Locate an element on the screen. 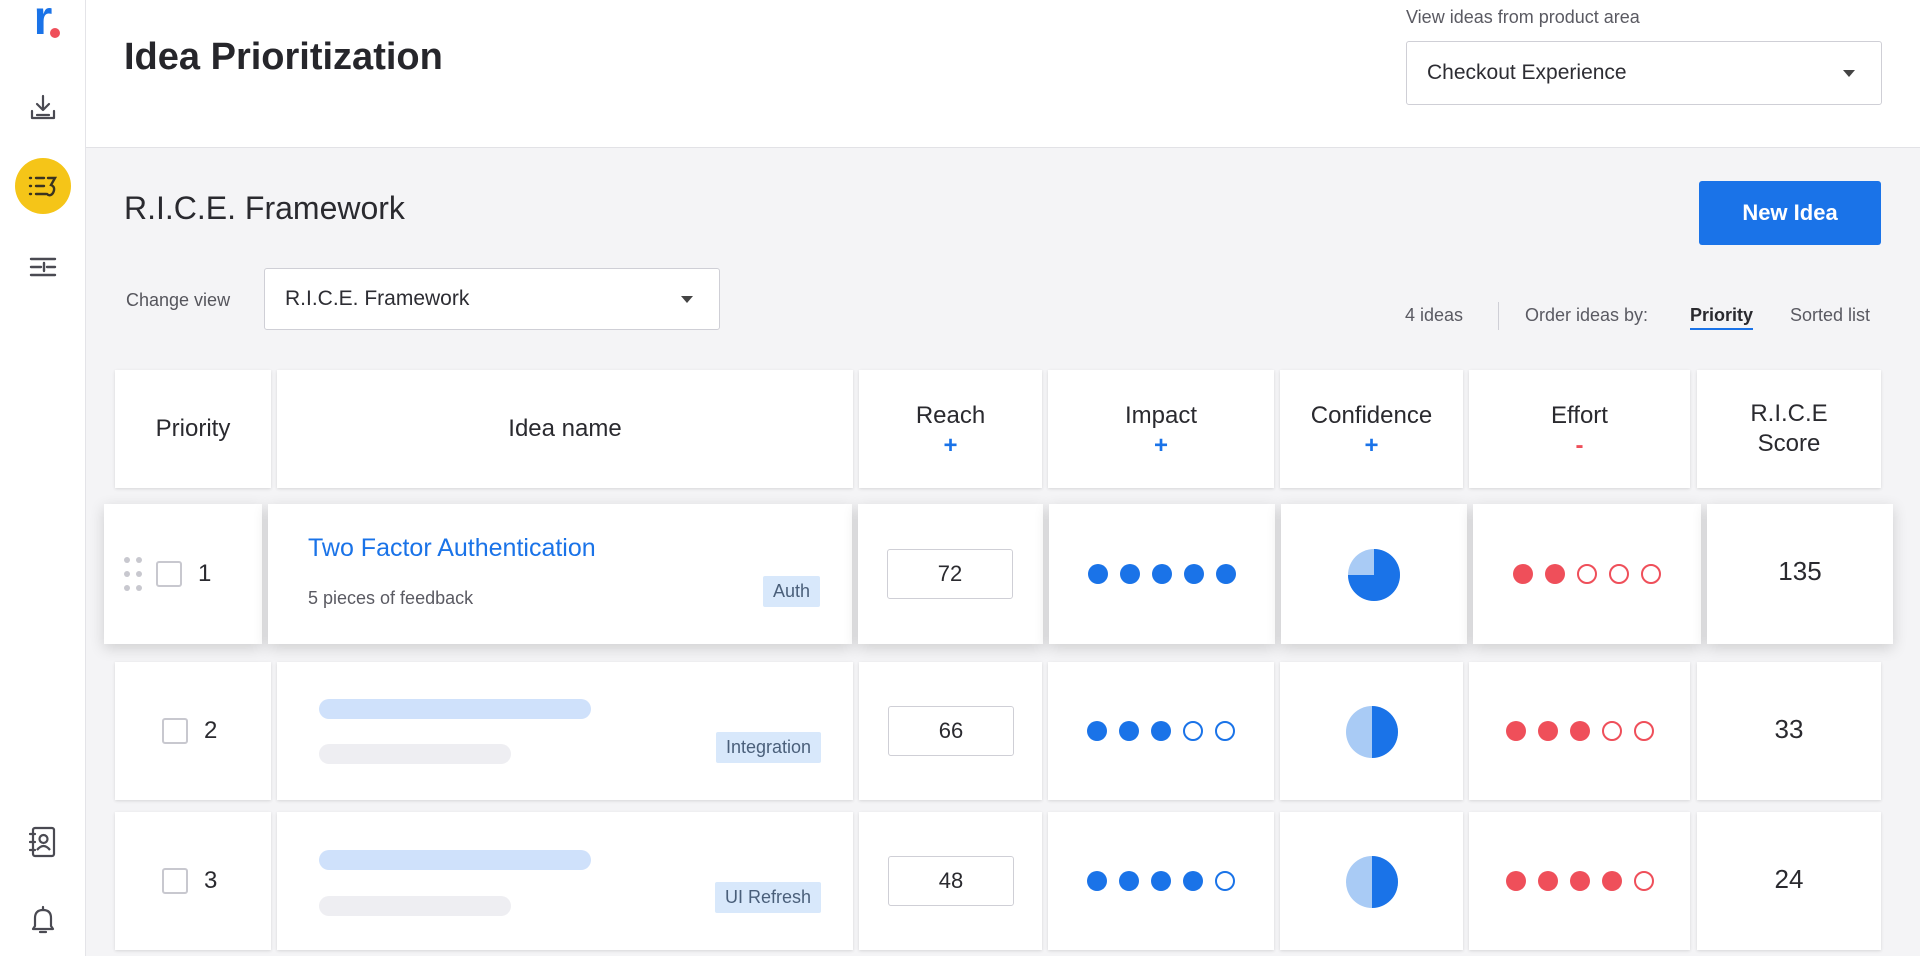 The height and width of the screenshot is (956, 1920). header-priority: Priority is located at coordinates (193, 429).